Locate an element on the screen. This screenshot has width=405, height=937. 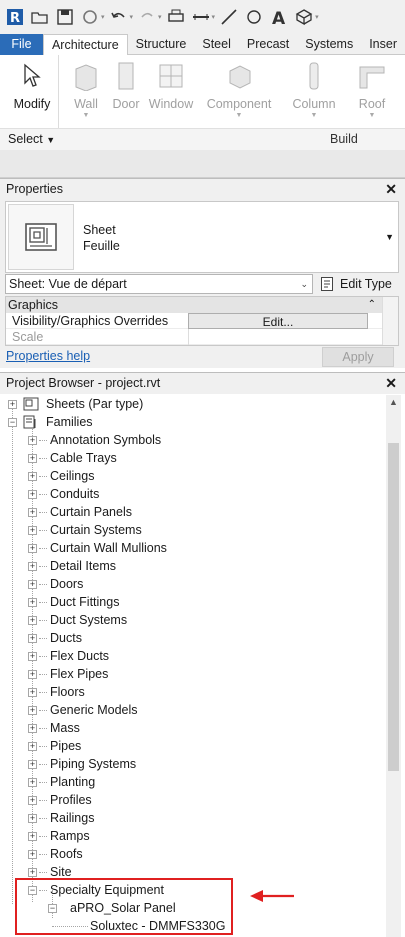
tab-insert: Inser is located at coordinates (383, 44).